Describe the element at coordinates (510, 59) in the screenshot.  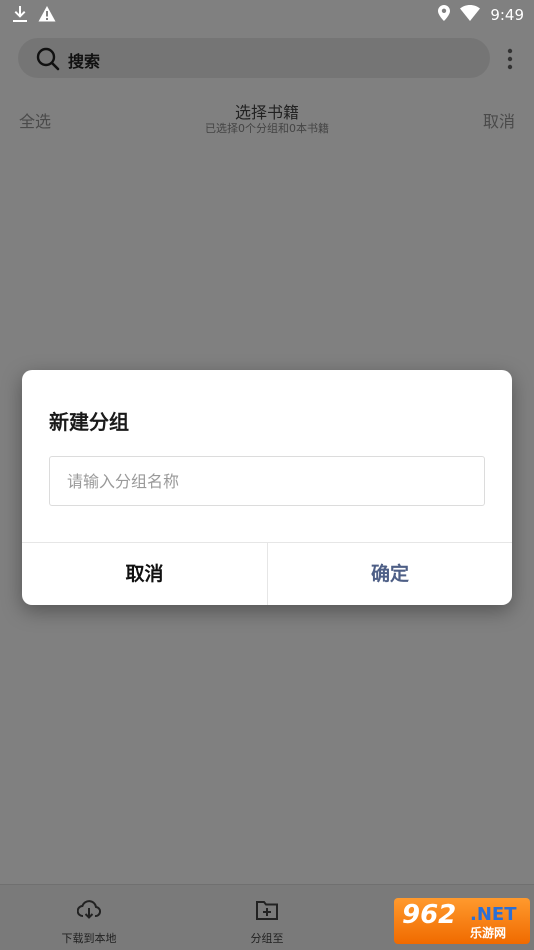
I see `more-vertical-icon` at that location.